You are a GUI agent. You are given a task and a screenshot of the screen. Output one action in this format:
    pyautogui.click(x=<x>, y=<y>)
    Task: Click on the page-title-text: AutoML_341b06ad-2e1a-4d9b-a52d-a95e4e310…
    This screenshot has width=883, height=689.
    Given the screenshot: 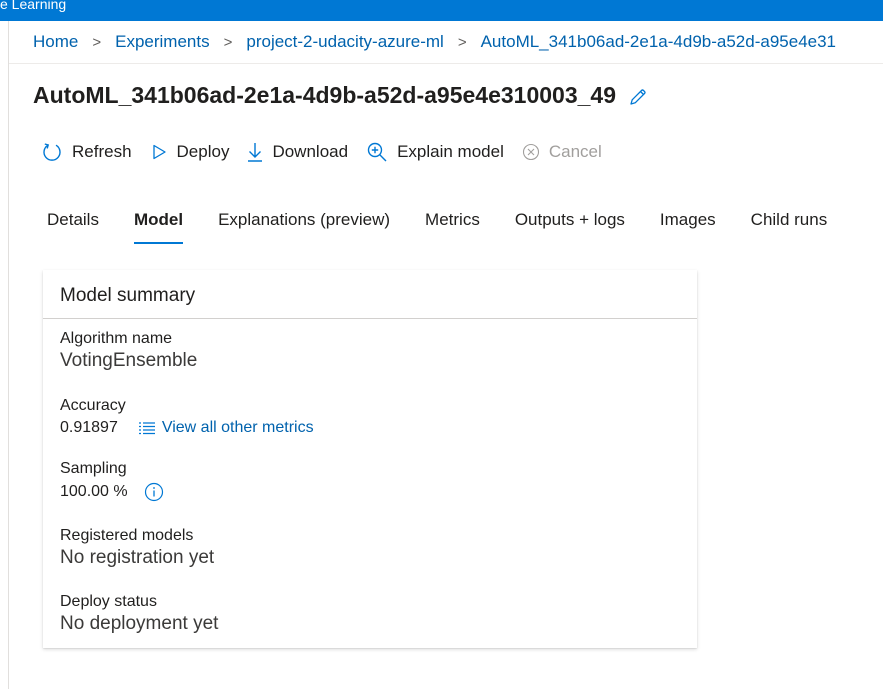 What is the action you would take?
    pyautogui.click(x=324, y=95)
    